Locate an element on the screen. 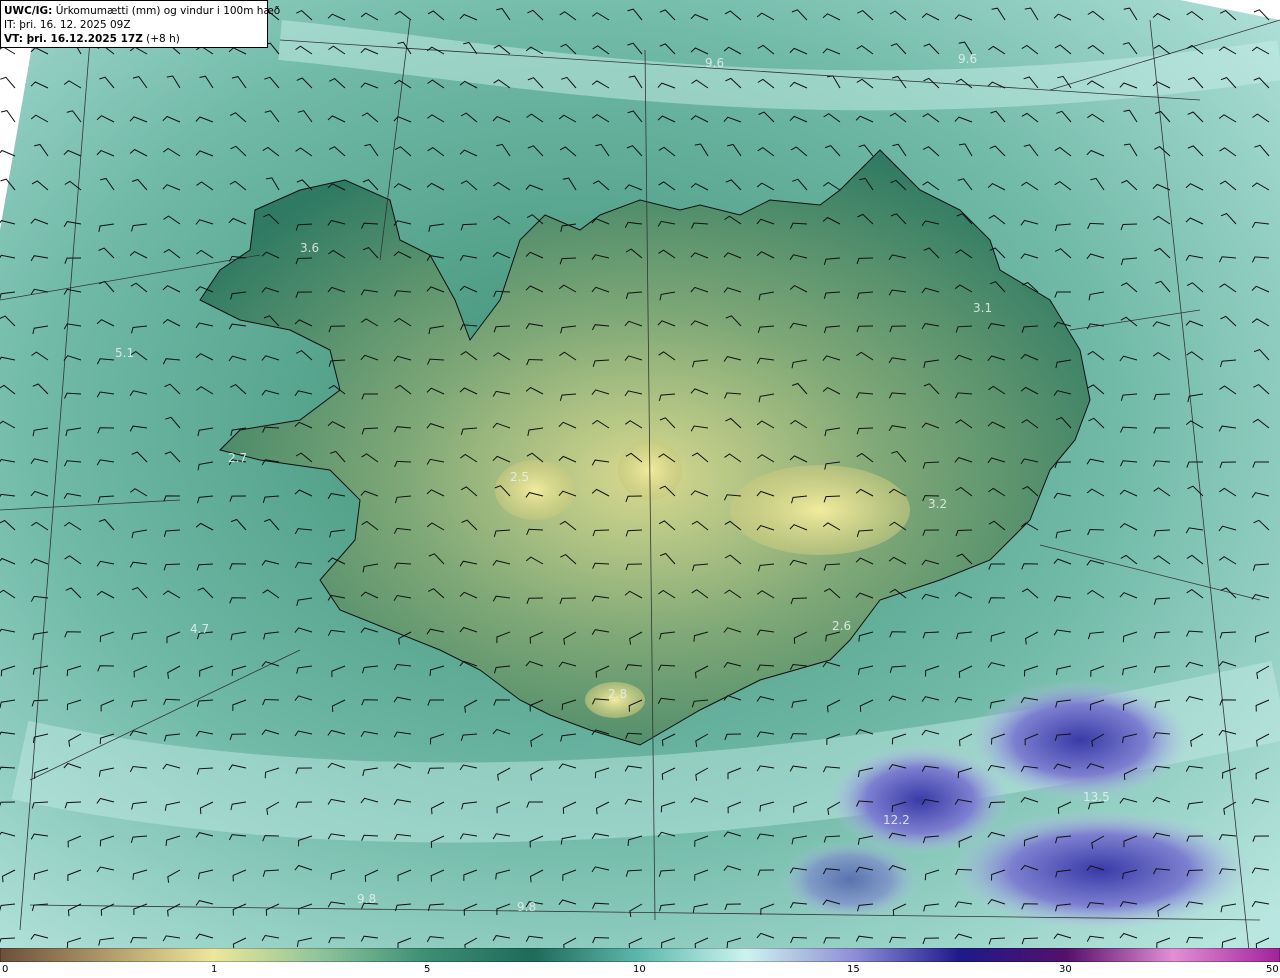 This screenshot has height=978, width=1280. tick-label: 15 is located at coordinates (853, 969).